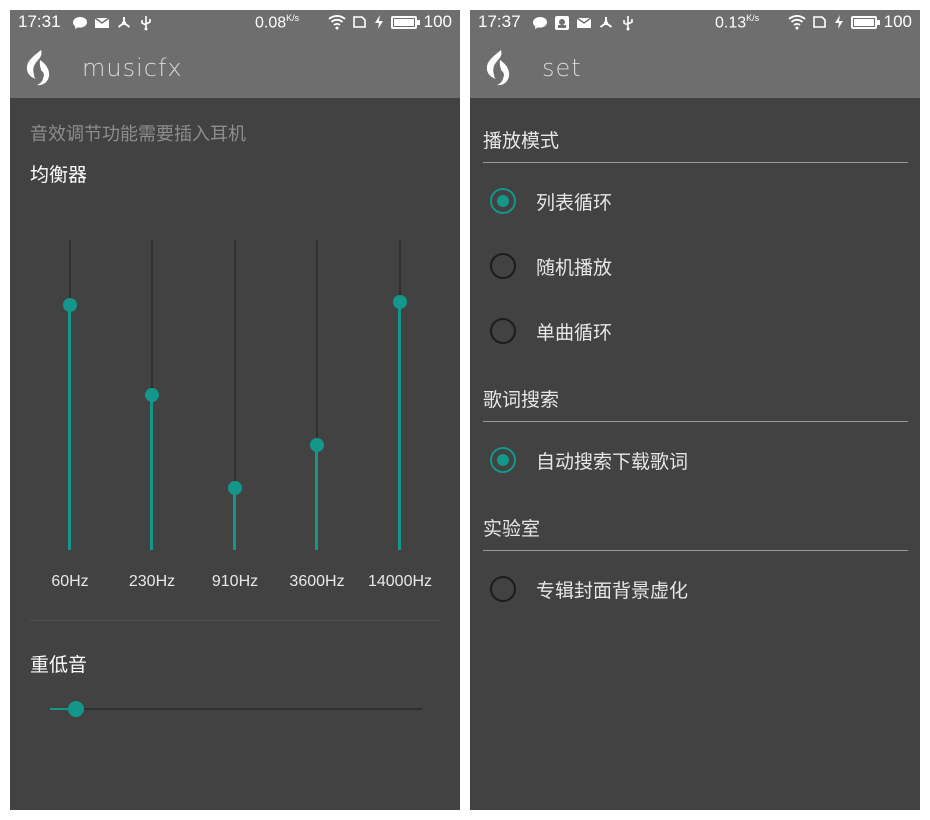 The width and height of the screenshot is (930, 820). I want to click on network-speed: 0.08K/s, so click(277, 22).